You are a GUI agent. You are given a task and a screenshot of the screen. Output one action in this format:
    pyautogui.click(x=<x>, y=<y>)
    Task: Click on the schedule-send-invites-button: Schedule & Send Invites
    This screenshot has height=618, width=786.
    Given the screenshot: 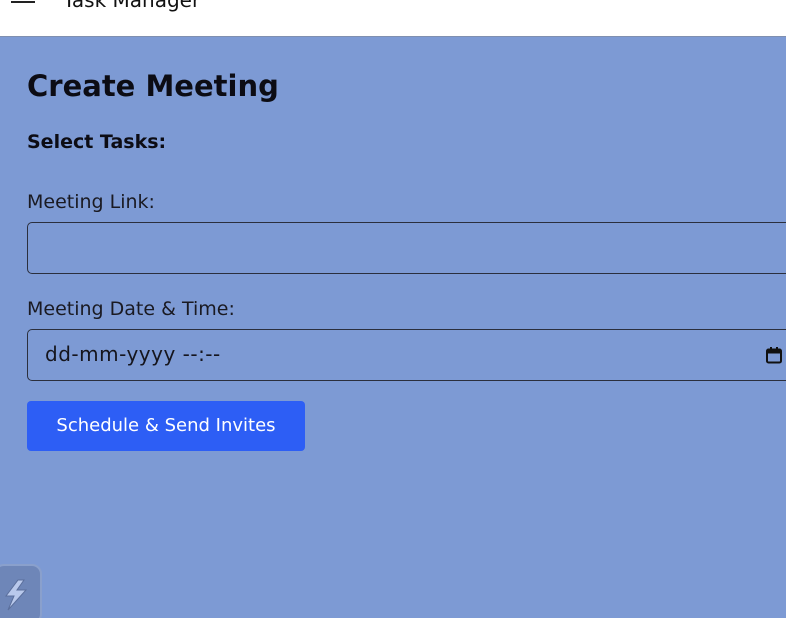 What is the action you would take?
    pyautogui.click(x=166, y=426)
    